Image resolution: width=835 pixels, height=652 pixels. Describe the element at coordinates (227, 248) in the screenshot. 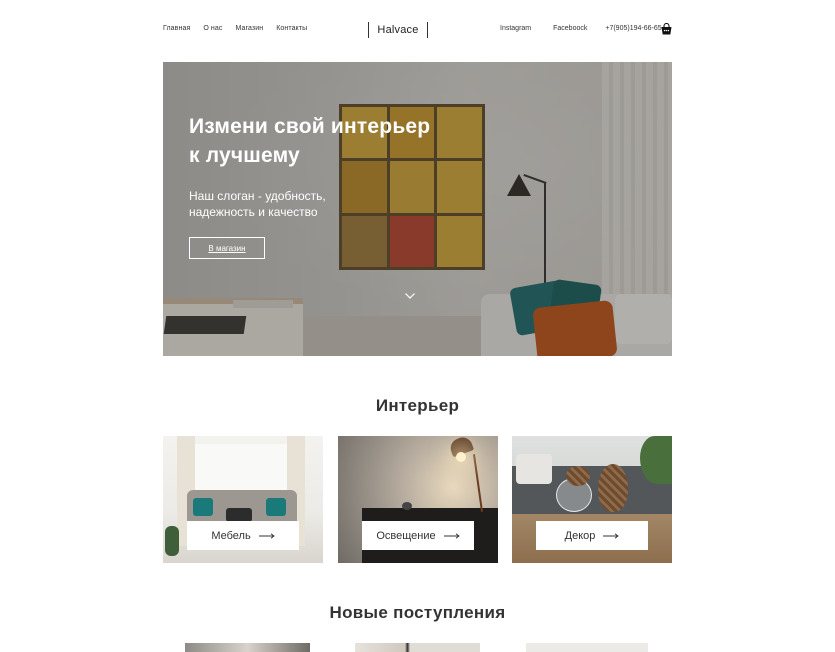

I see `shop-button: В магазин` at that location.